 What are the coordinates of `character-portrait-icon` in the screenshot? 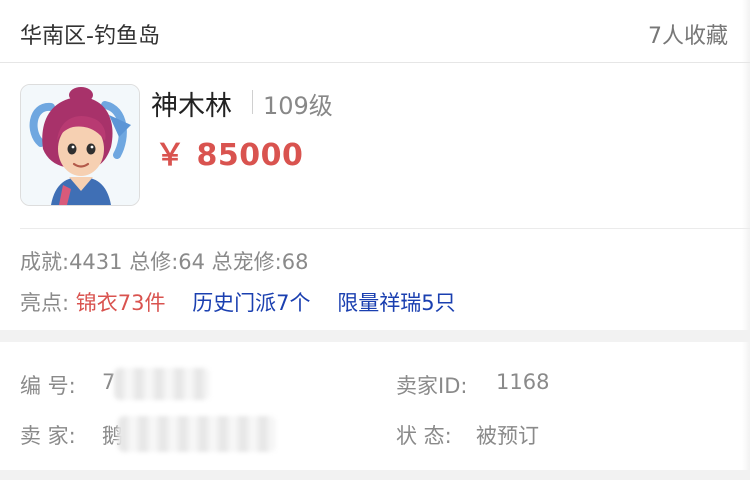 It's located at (80, 145).